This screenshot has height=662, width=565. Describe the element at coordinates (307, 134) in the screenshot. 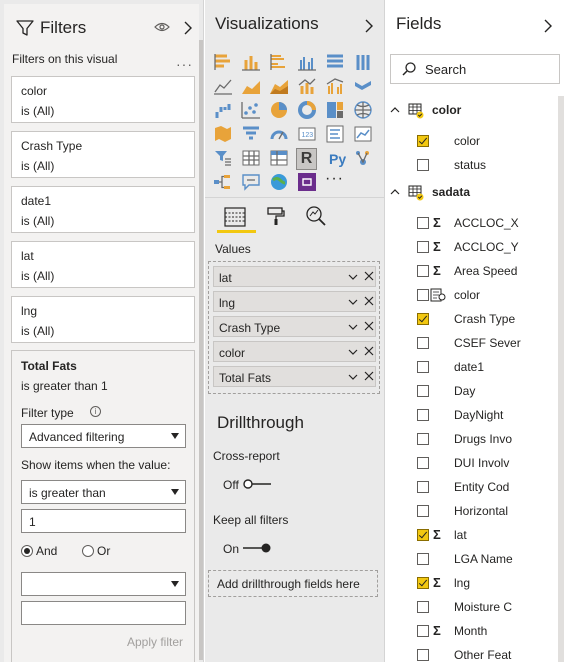

I see `card-icon: 123` at that location.